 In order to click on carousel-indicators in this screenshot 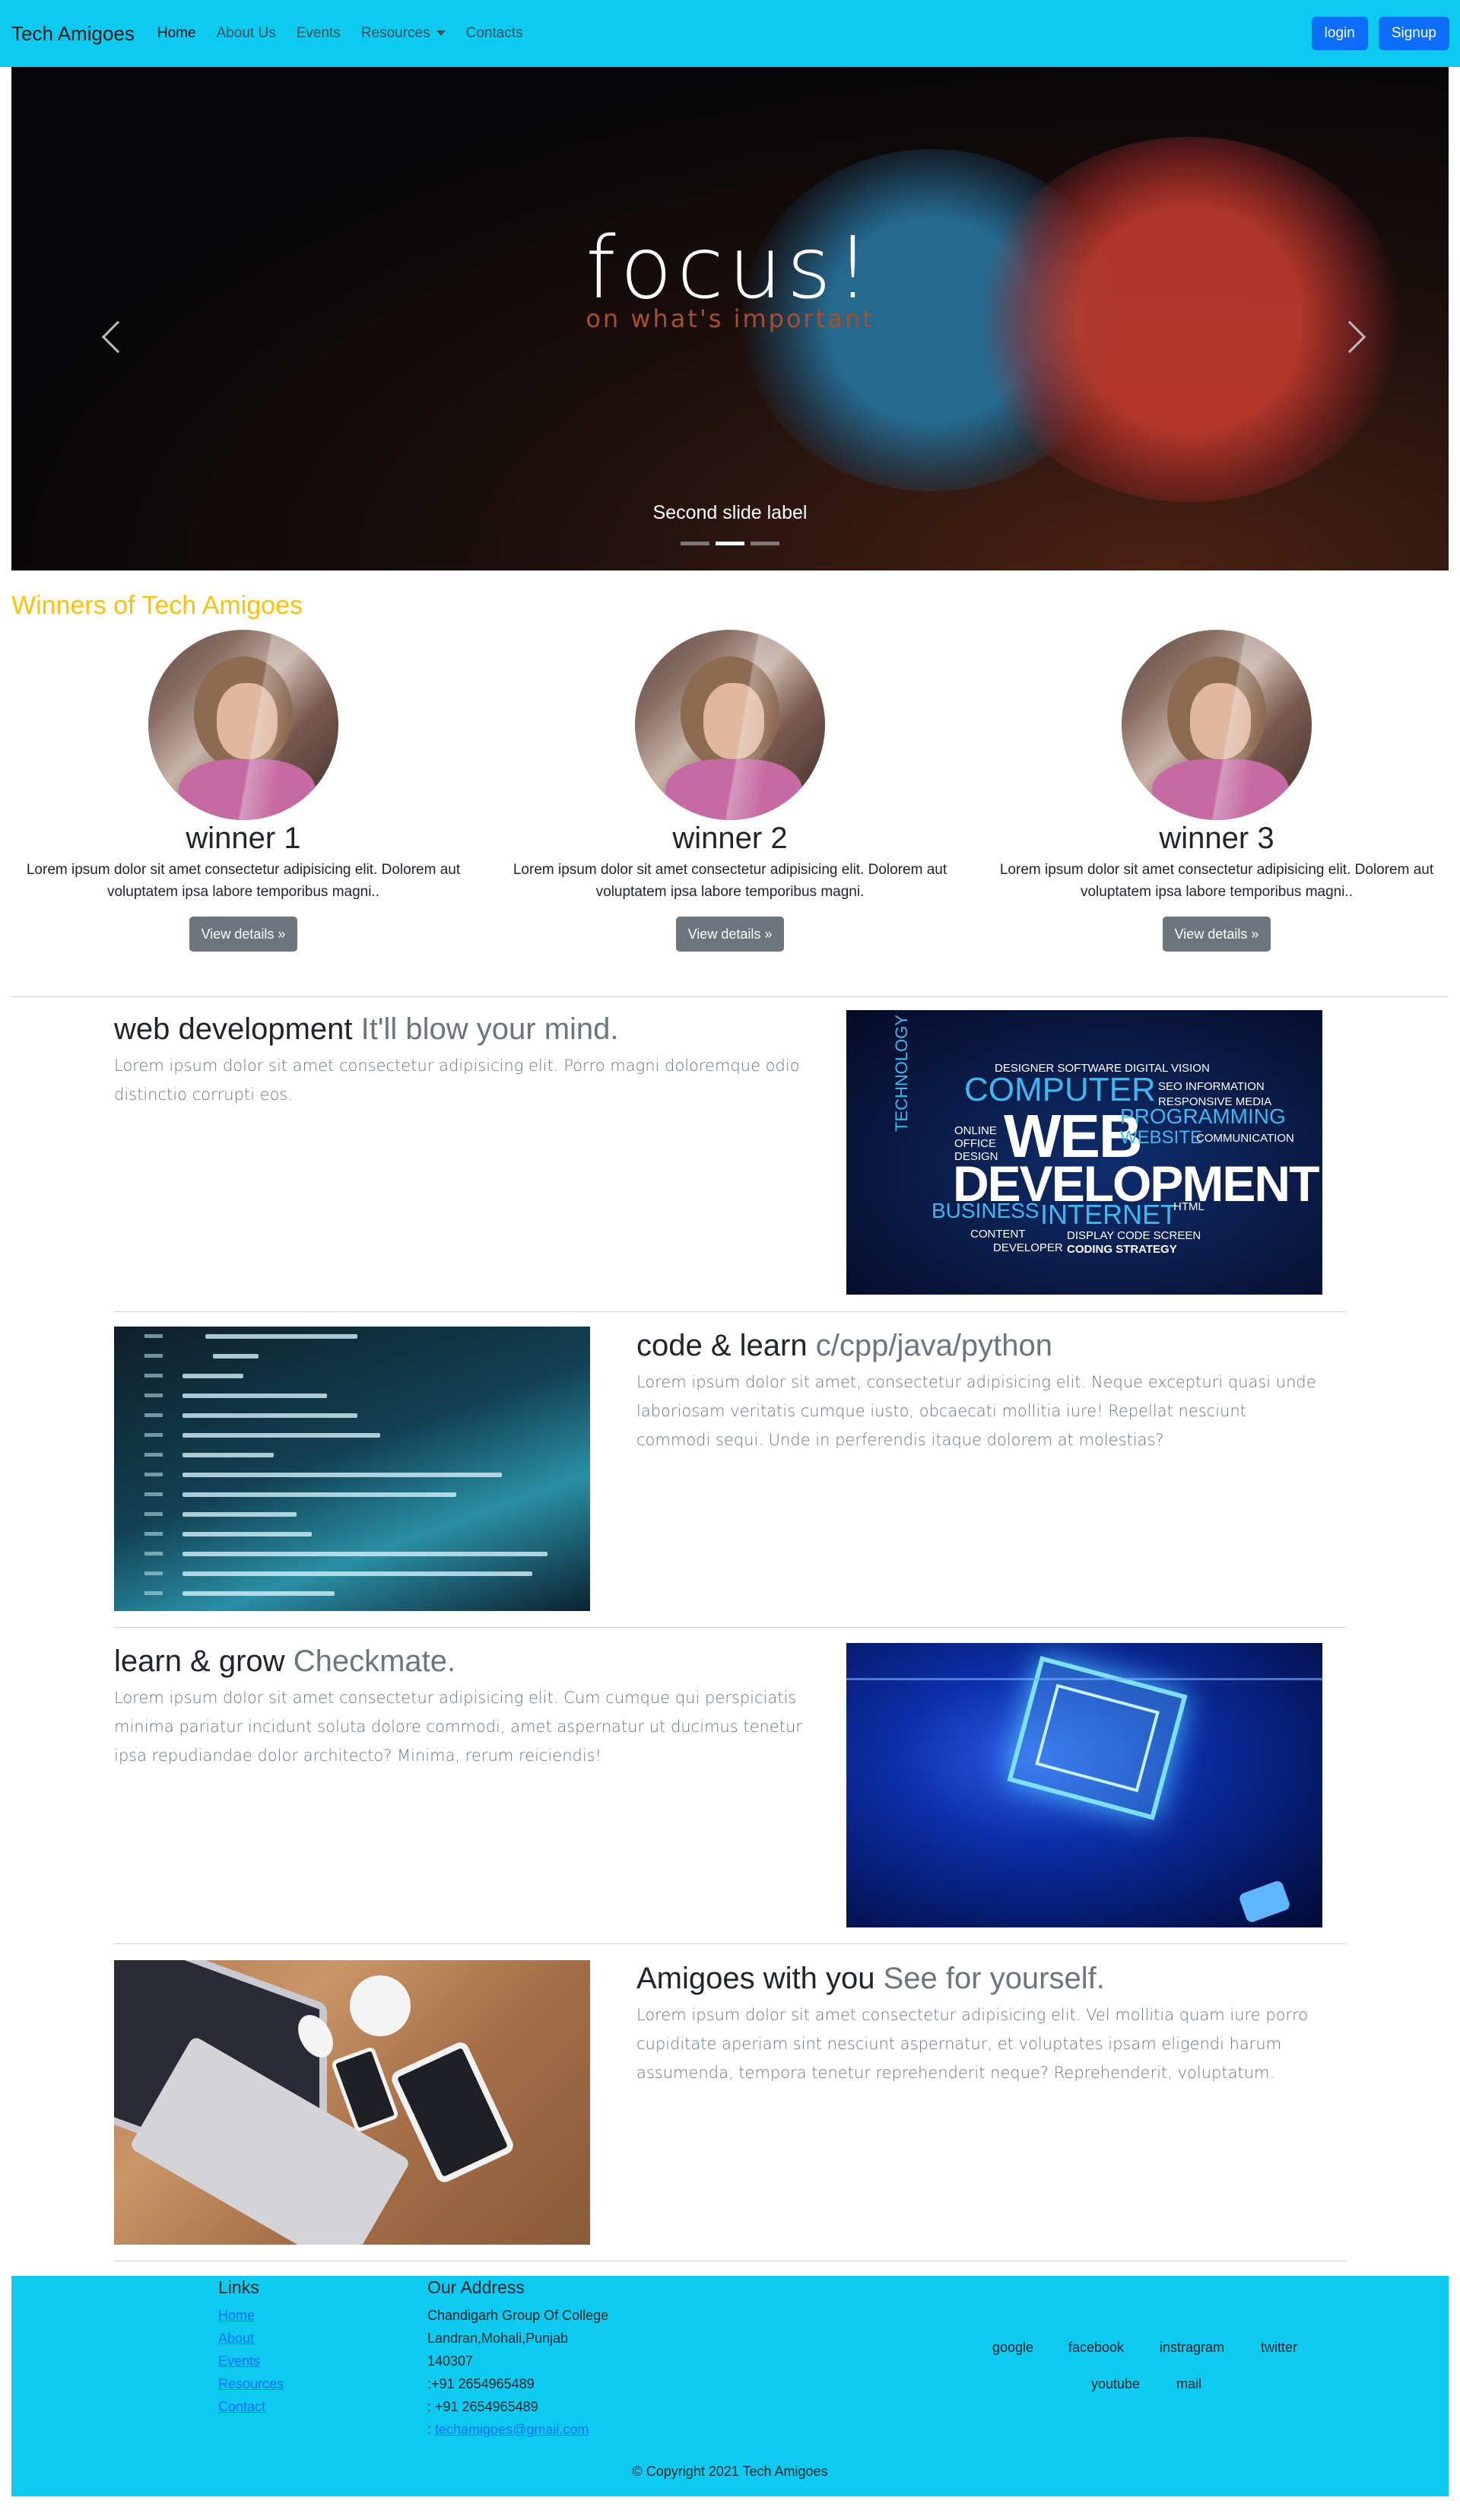, I will do `click(730, 543)`.